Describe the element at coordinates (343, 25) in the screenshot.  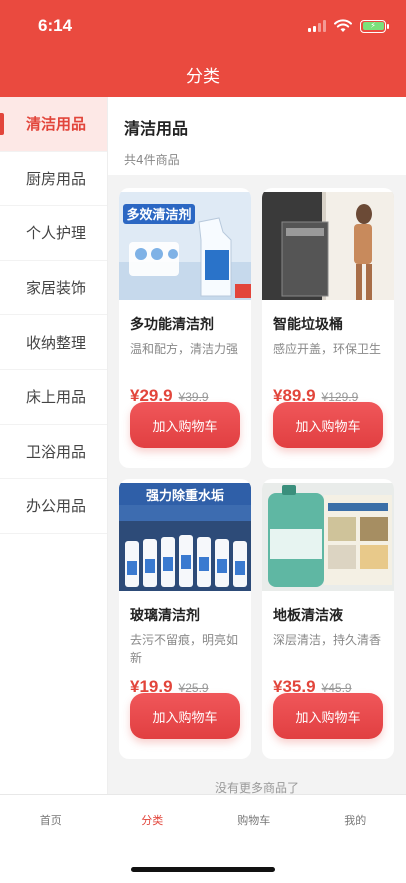
I see `wifi-icon` at that location.